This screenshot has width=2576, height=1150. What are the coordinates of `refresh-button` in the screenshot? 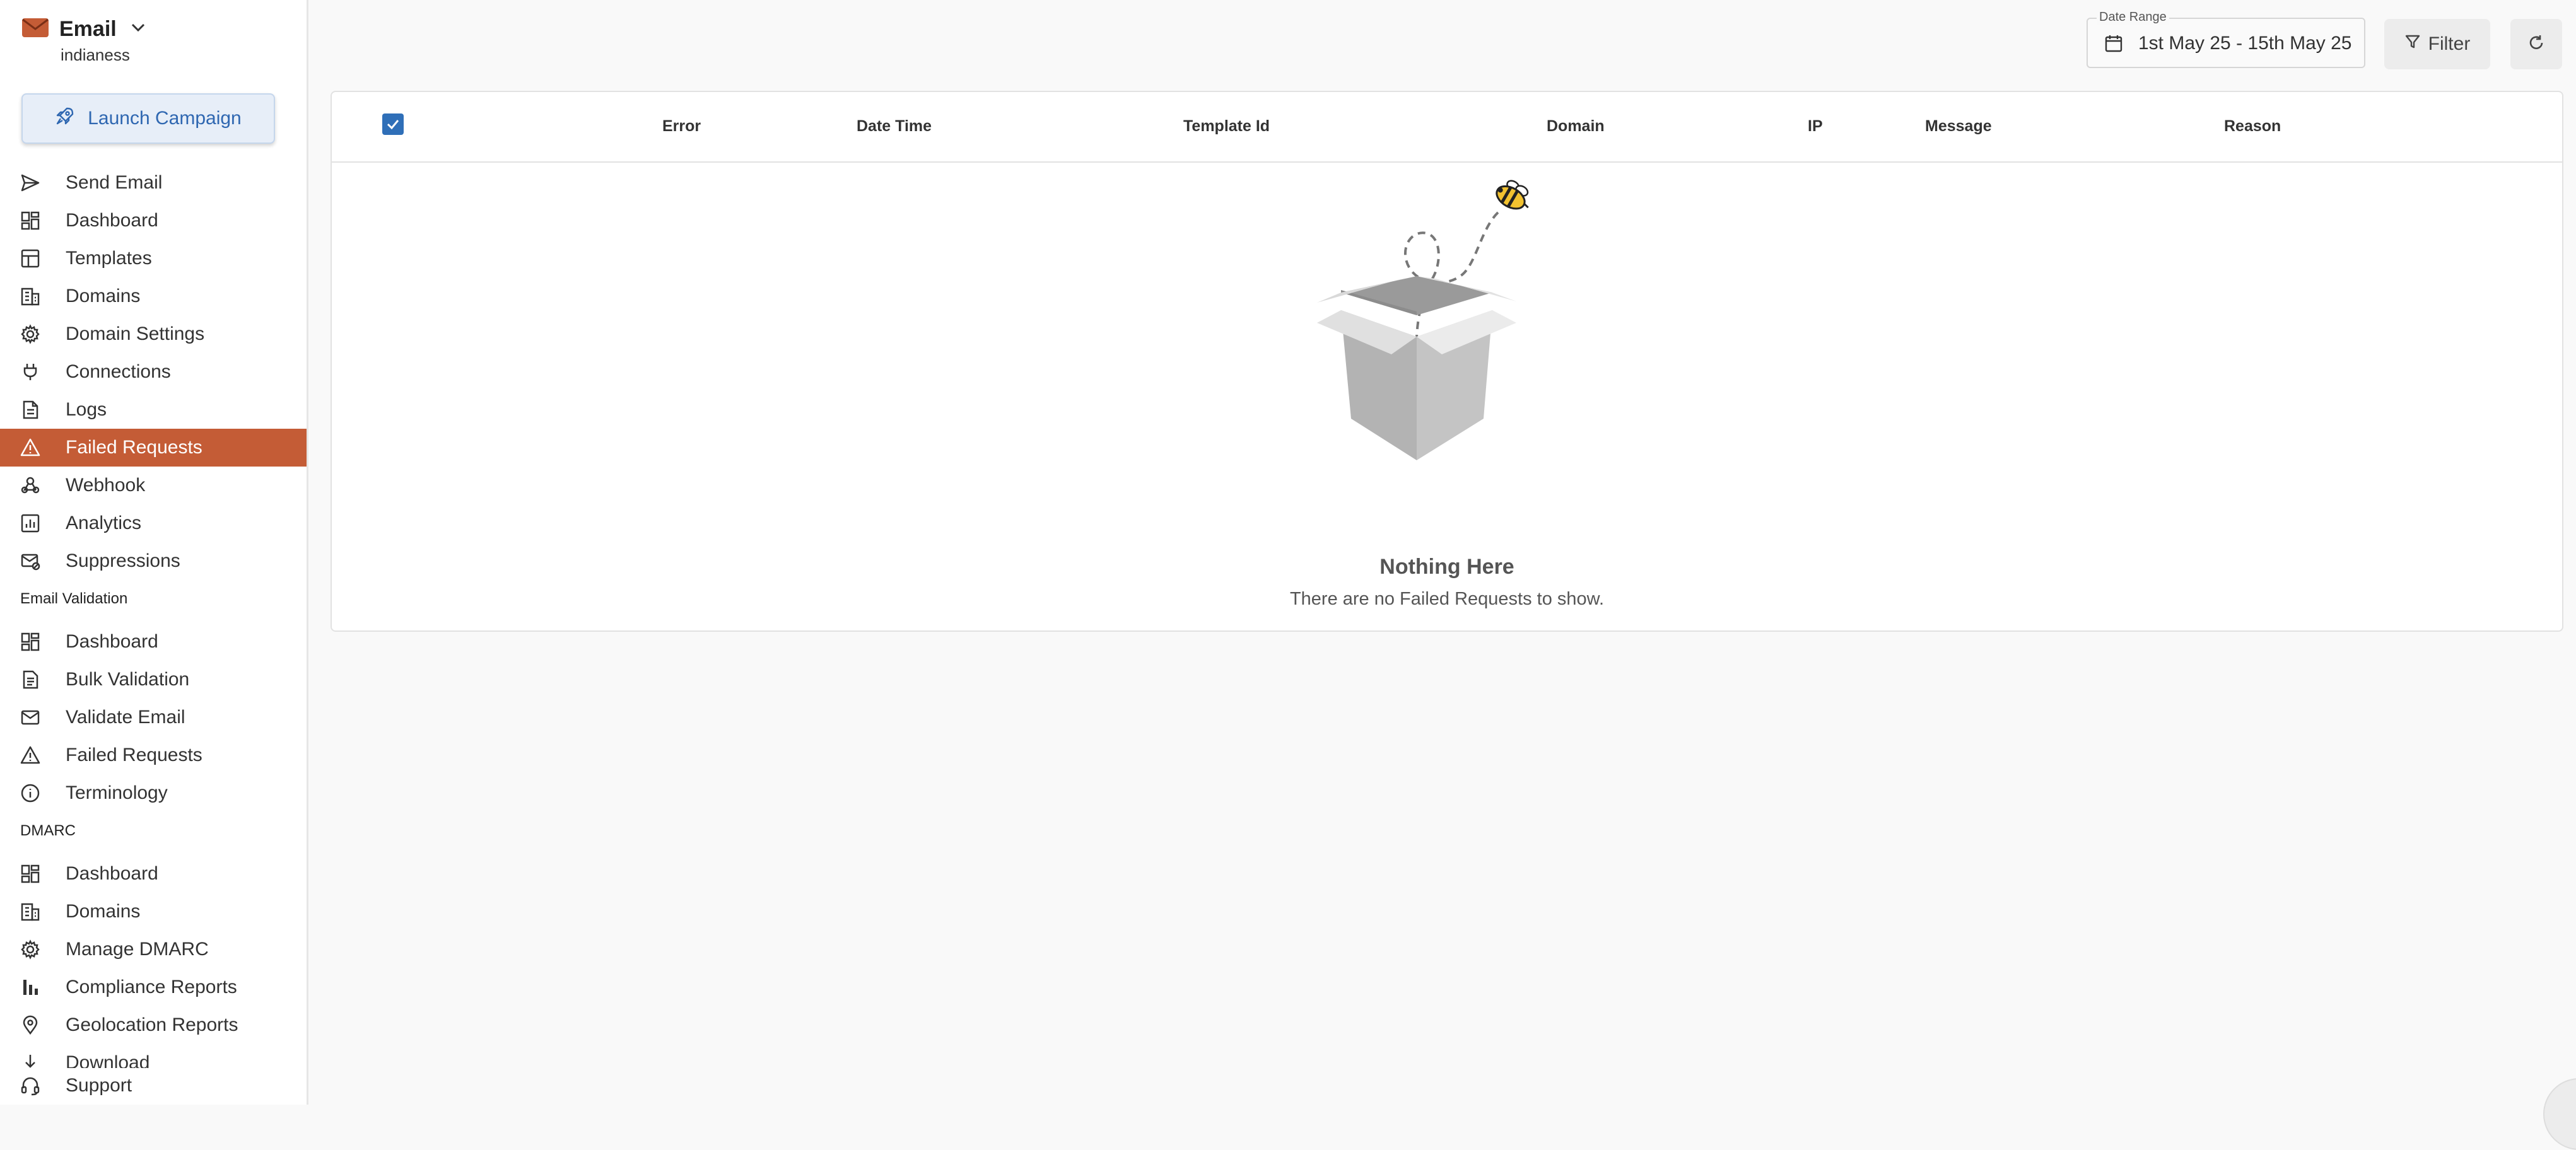 It's located at (2536, 44).